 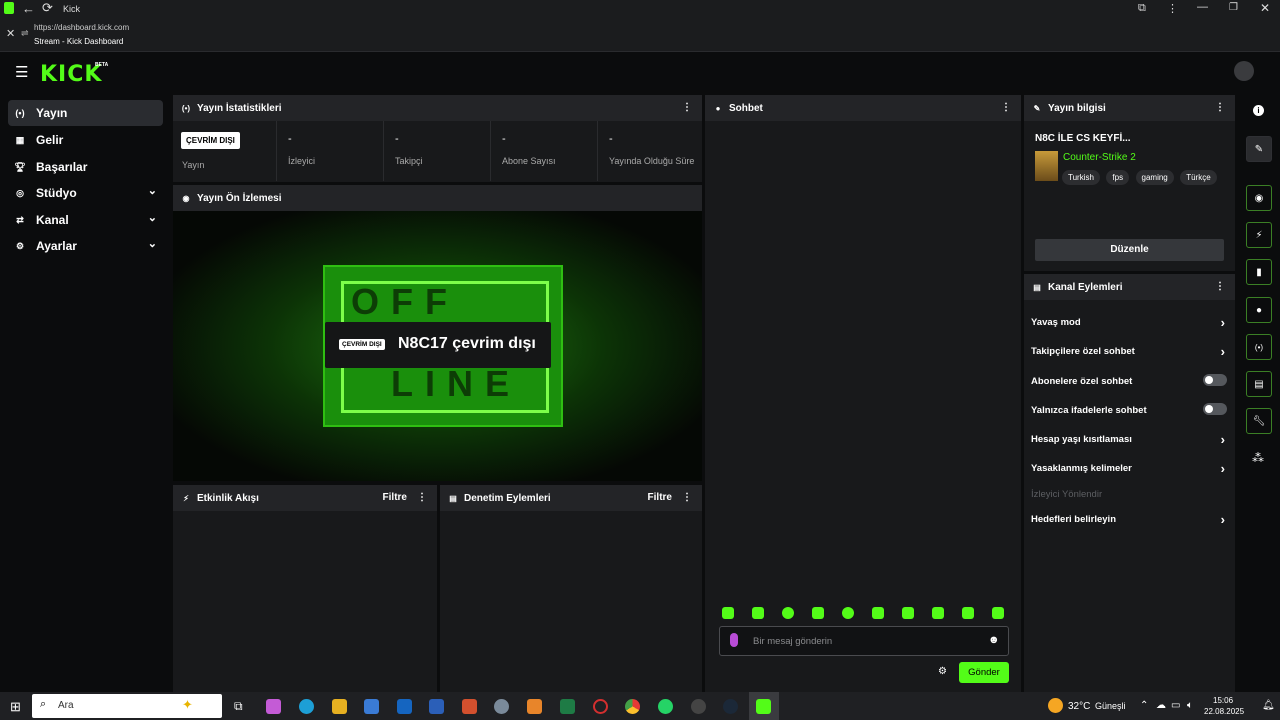 I want to click on hamburger-menu-icon: ☰, so click(x=21, y=72).